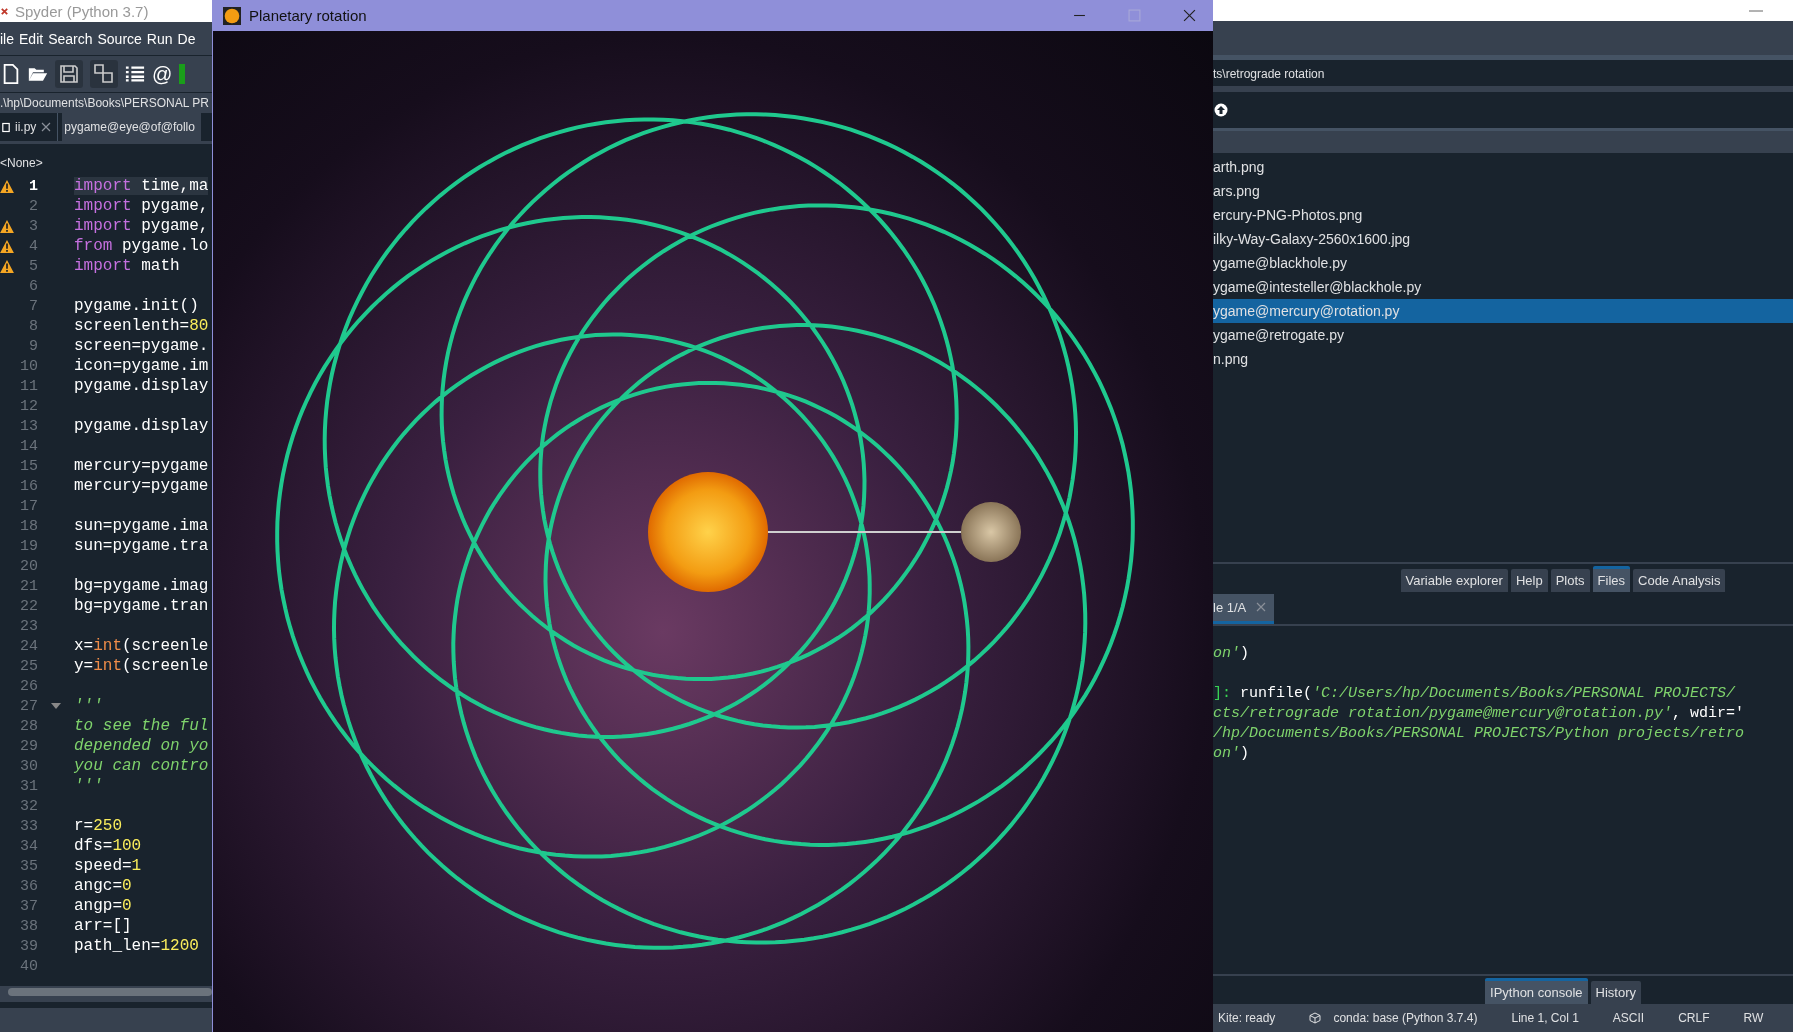 This screenshot has width=1793, height=1032. What do you see at coordinates (70, 38) in the screenshot?
I see `menu-item: Search` at bounding box center [70, 38].